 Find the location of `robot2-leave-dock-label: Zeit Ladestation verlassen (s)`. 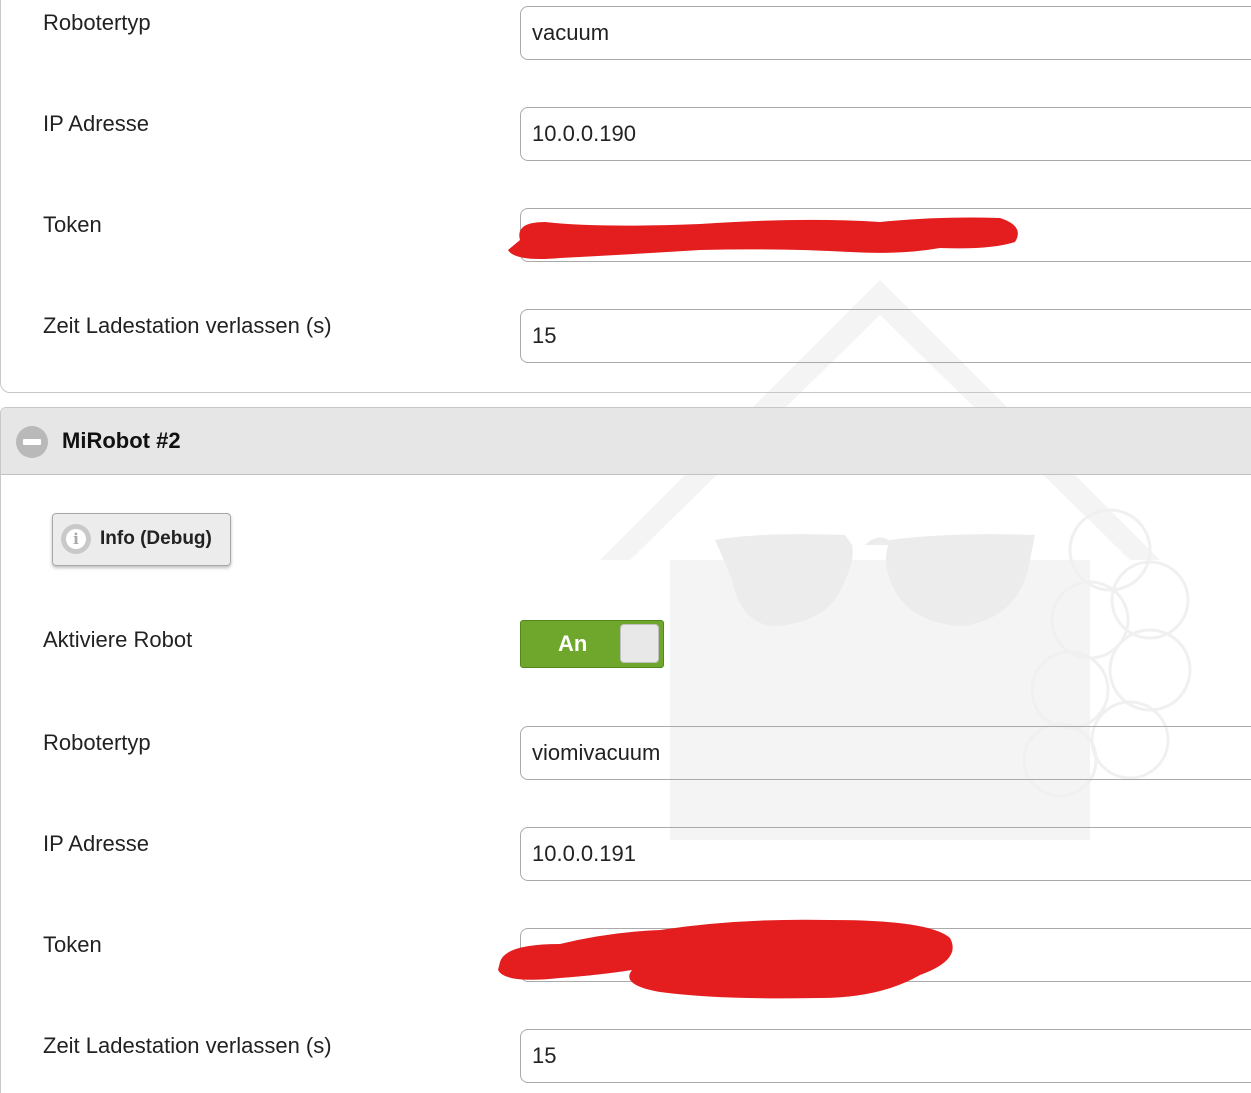

robot2-leave-dock-label: Zeit Ladestation verlassen (s) is located at coordinates (187, 1045).